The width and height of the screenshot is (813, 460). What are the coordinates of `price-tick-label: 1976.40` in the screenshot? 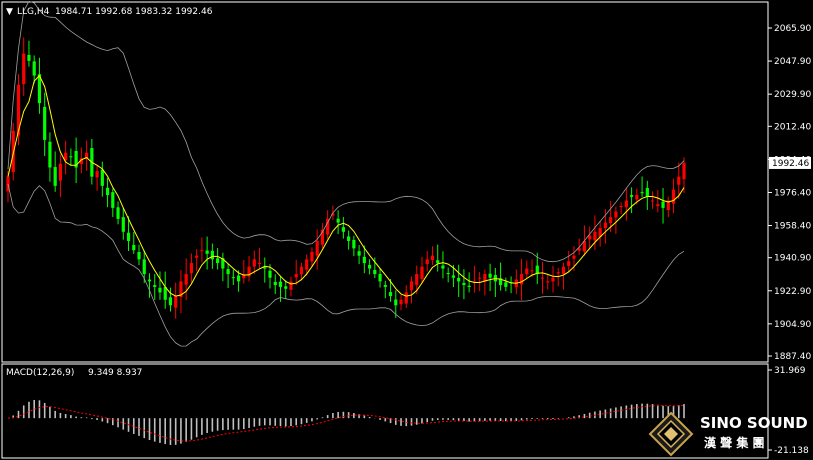 It's located at (792, 193).